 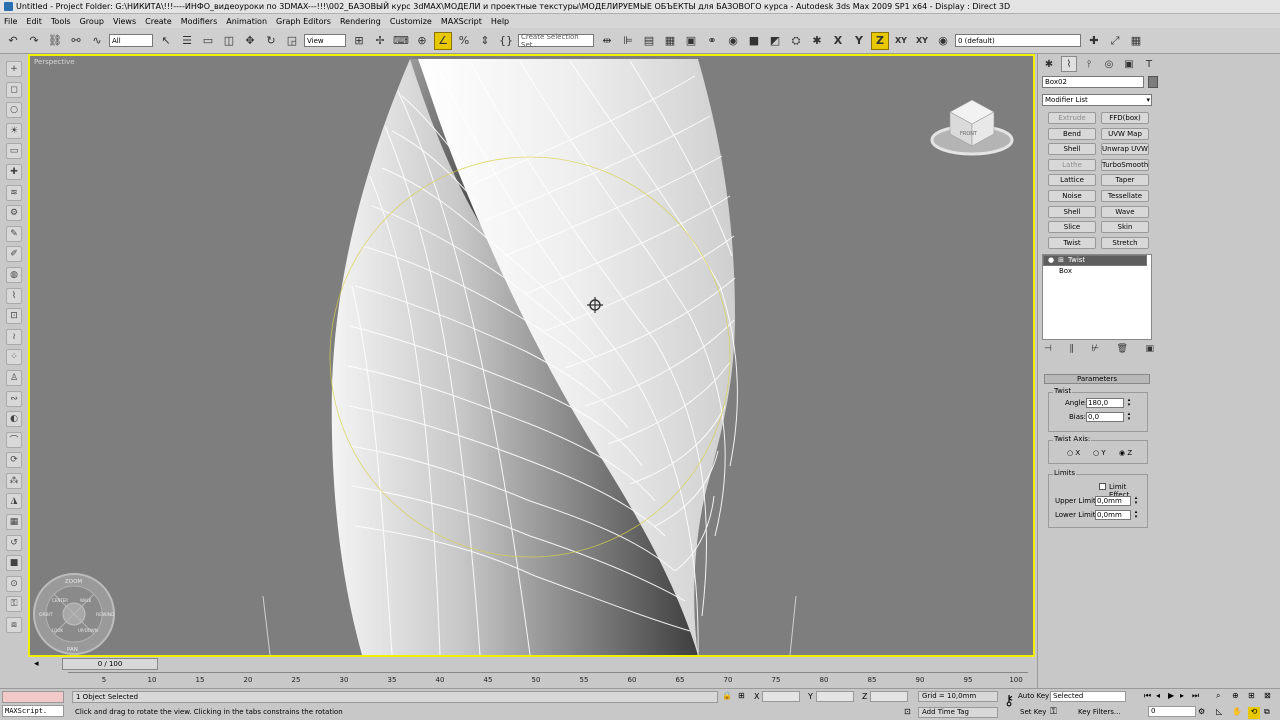 What do you see at coordinates (1171, 695) in the screenshot?
I see `play-icon: ▶` at bounding box center [1171, 695].